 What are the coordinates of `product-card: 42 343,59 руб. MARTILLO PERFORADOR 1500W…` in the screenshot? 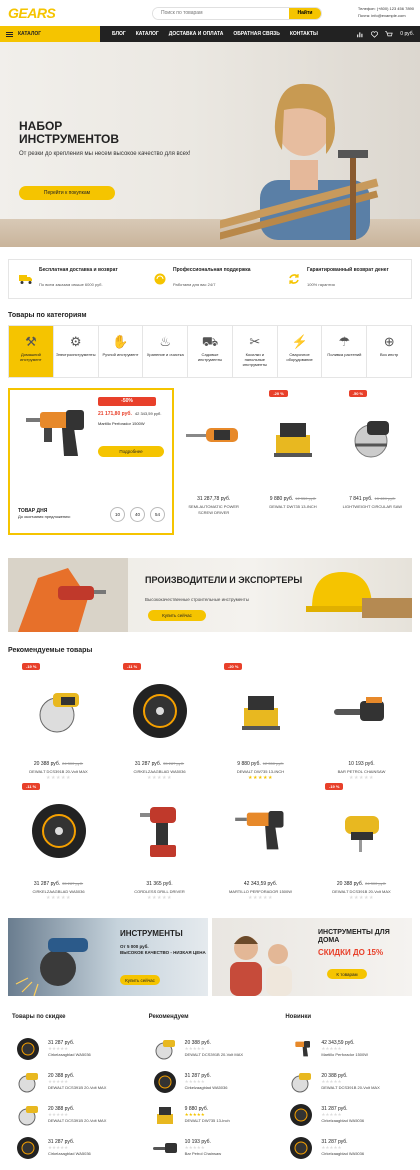 It's located at (260, 841).